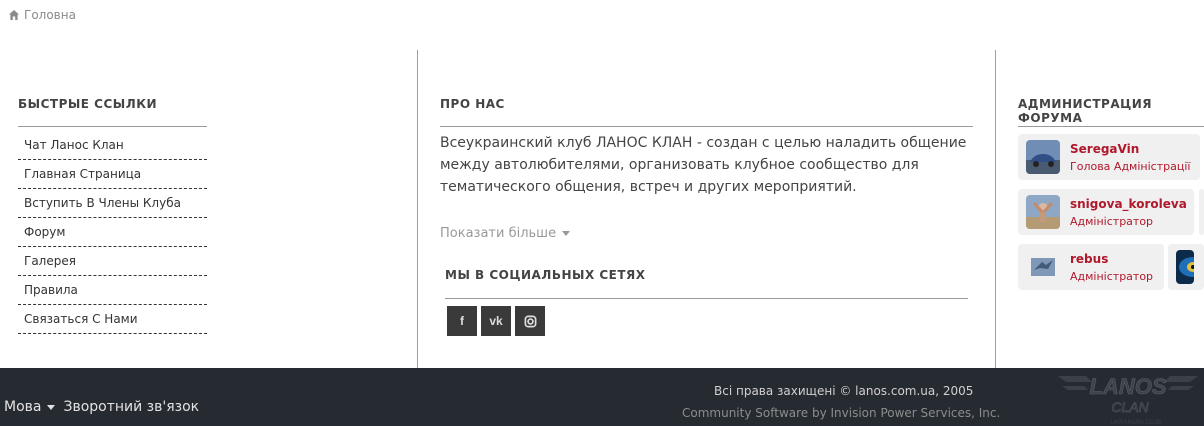 This screenshot has width=1204, height=426. What do you see at coordinates (112, 126) in the screenshot?
I see `quick-links-title-divider` at bounding box center [112, 126].